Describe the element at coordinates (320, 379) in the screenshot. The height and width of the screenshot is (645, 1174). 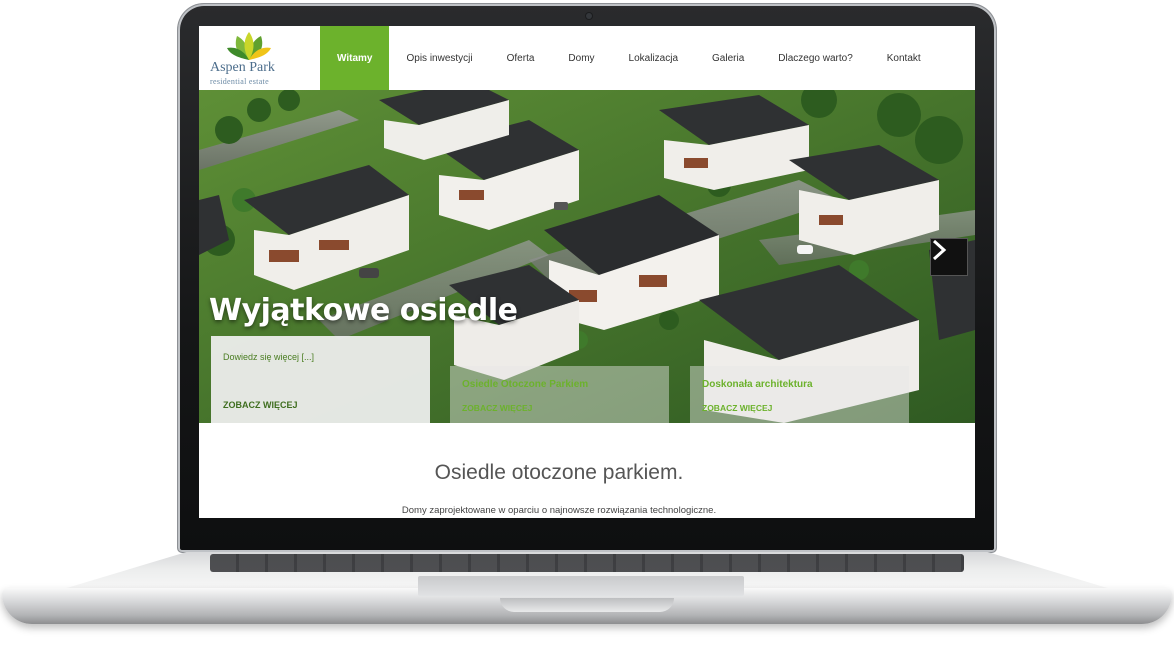
I see `hero-card-more-info: Dowiedz się więcej [...] ZOBACZ WIĘCEJ` at that location.